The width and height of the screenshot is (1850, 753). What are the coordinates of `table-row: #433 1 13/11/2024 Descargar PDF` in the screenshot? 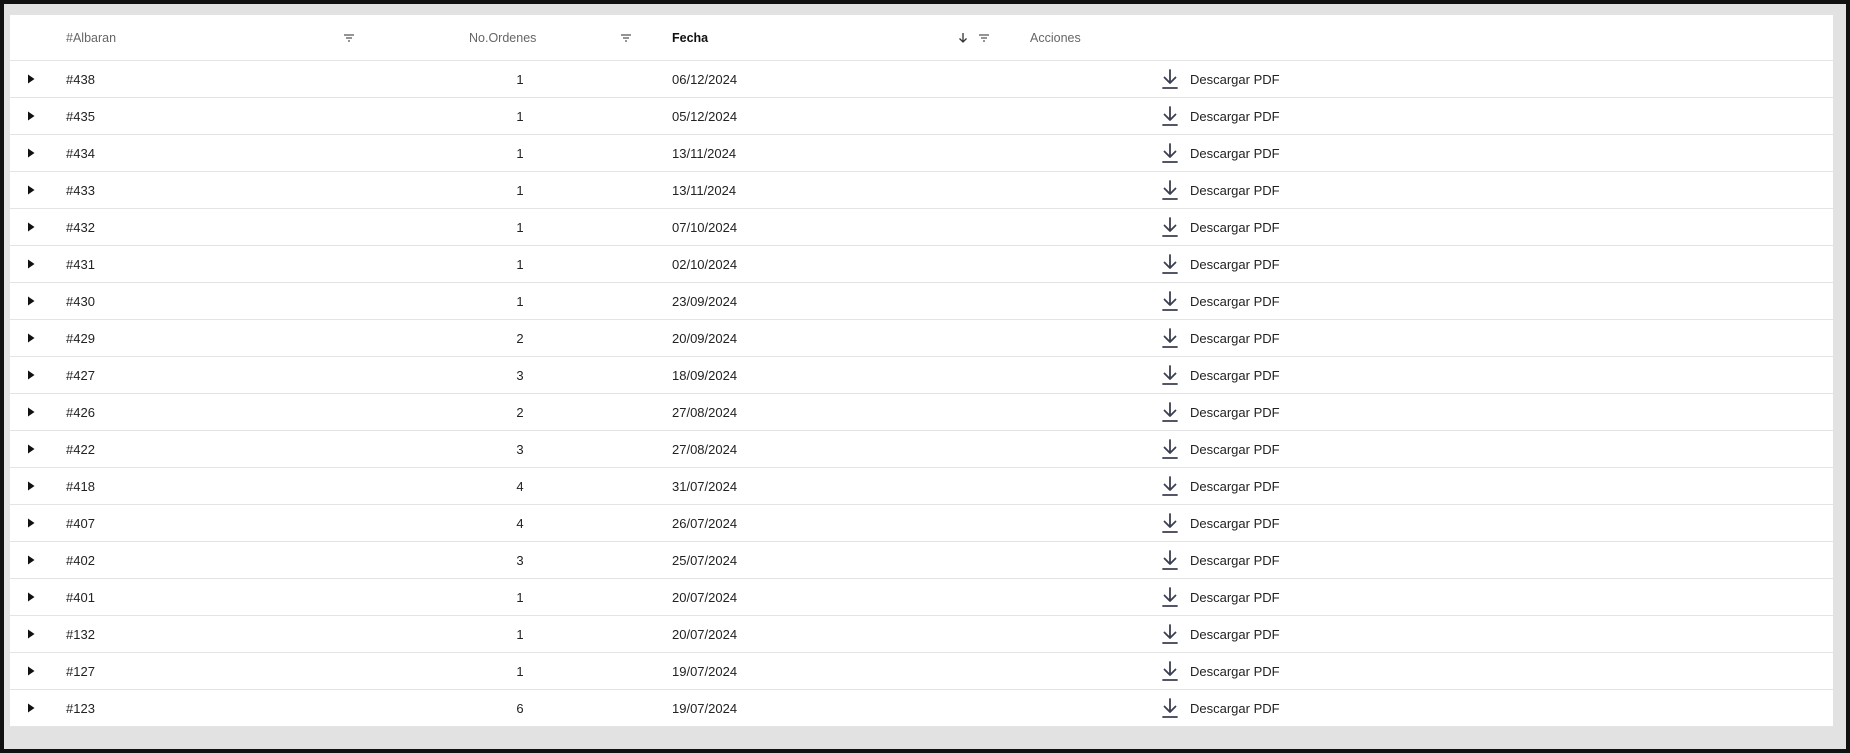 It's located at (921, 190).